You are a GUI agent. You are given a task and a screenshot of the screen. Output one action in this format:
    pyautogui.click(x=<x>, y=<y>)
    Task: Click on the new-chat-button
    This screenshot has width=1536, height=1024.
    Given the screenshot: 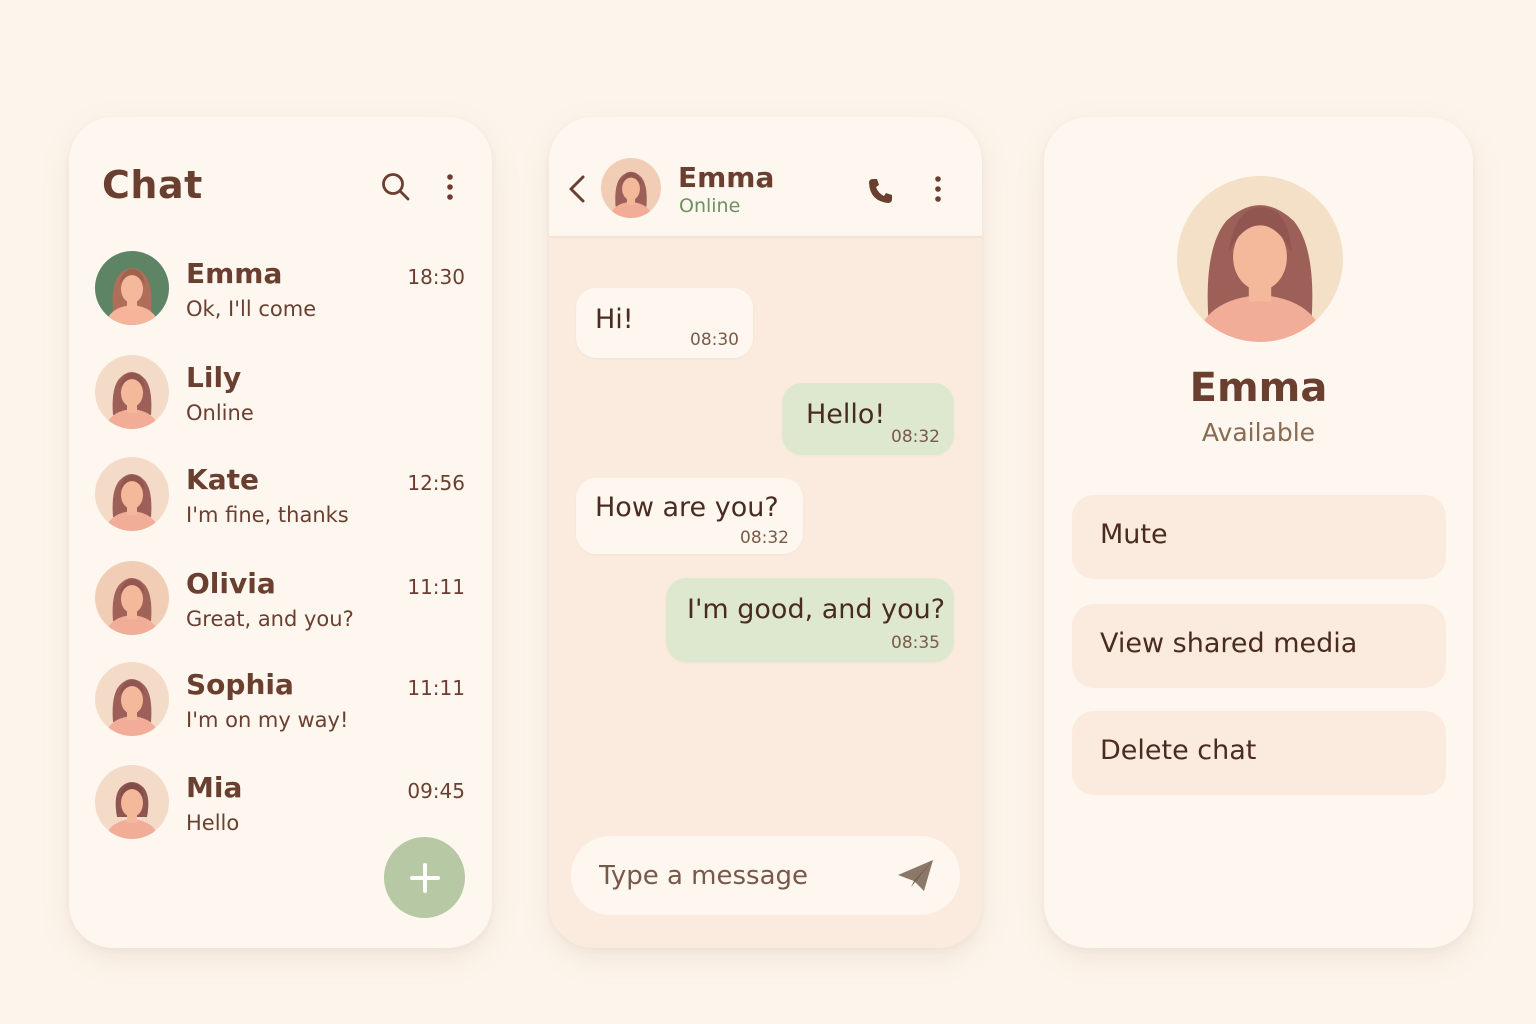 What is the action you would take?
    pyautogui.click(x=424, y=877)
    